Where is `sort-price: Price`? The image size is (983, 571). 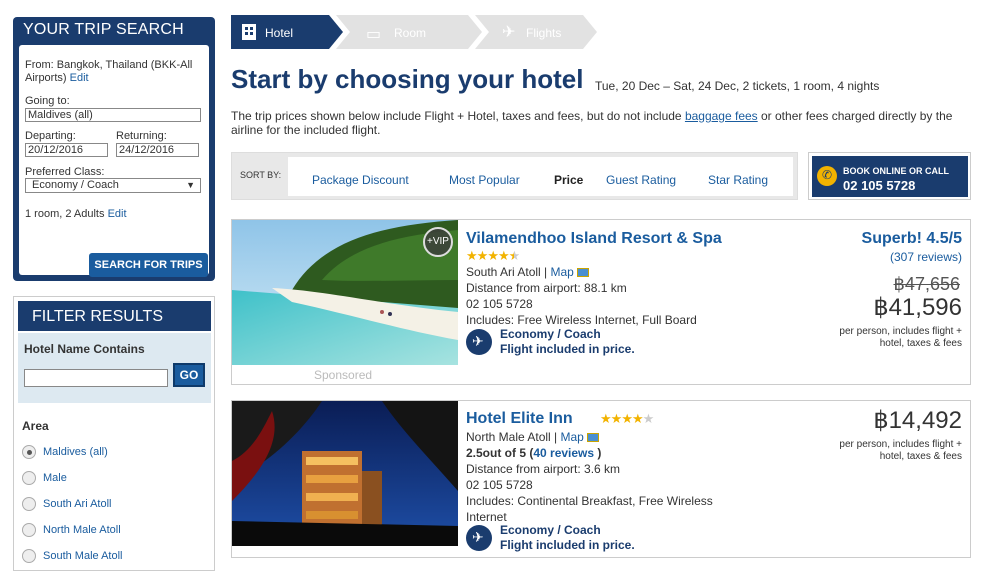
sort-price: Price is located at coordinates (568, 180).